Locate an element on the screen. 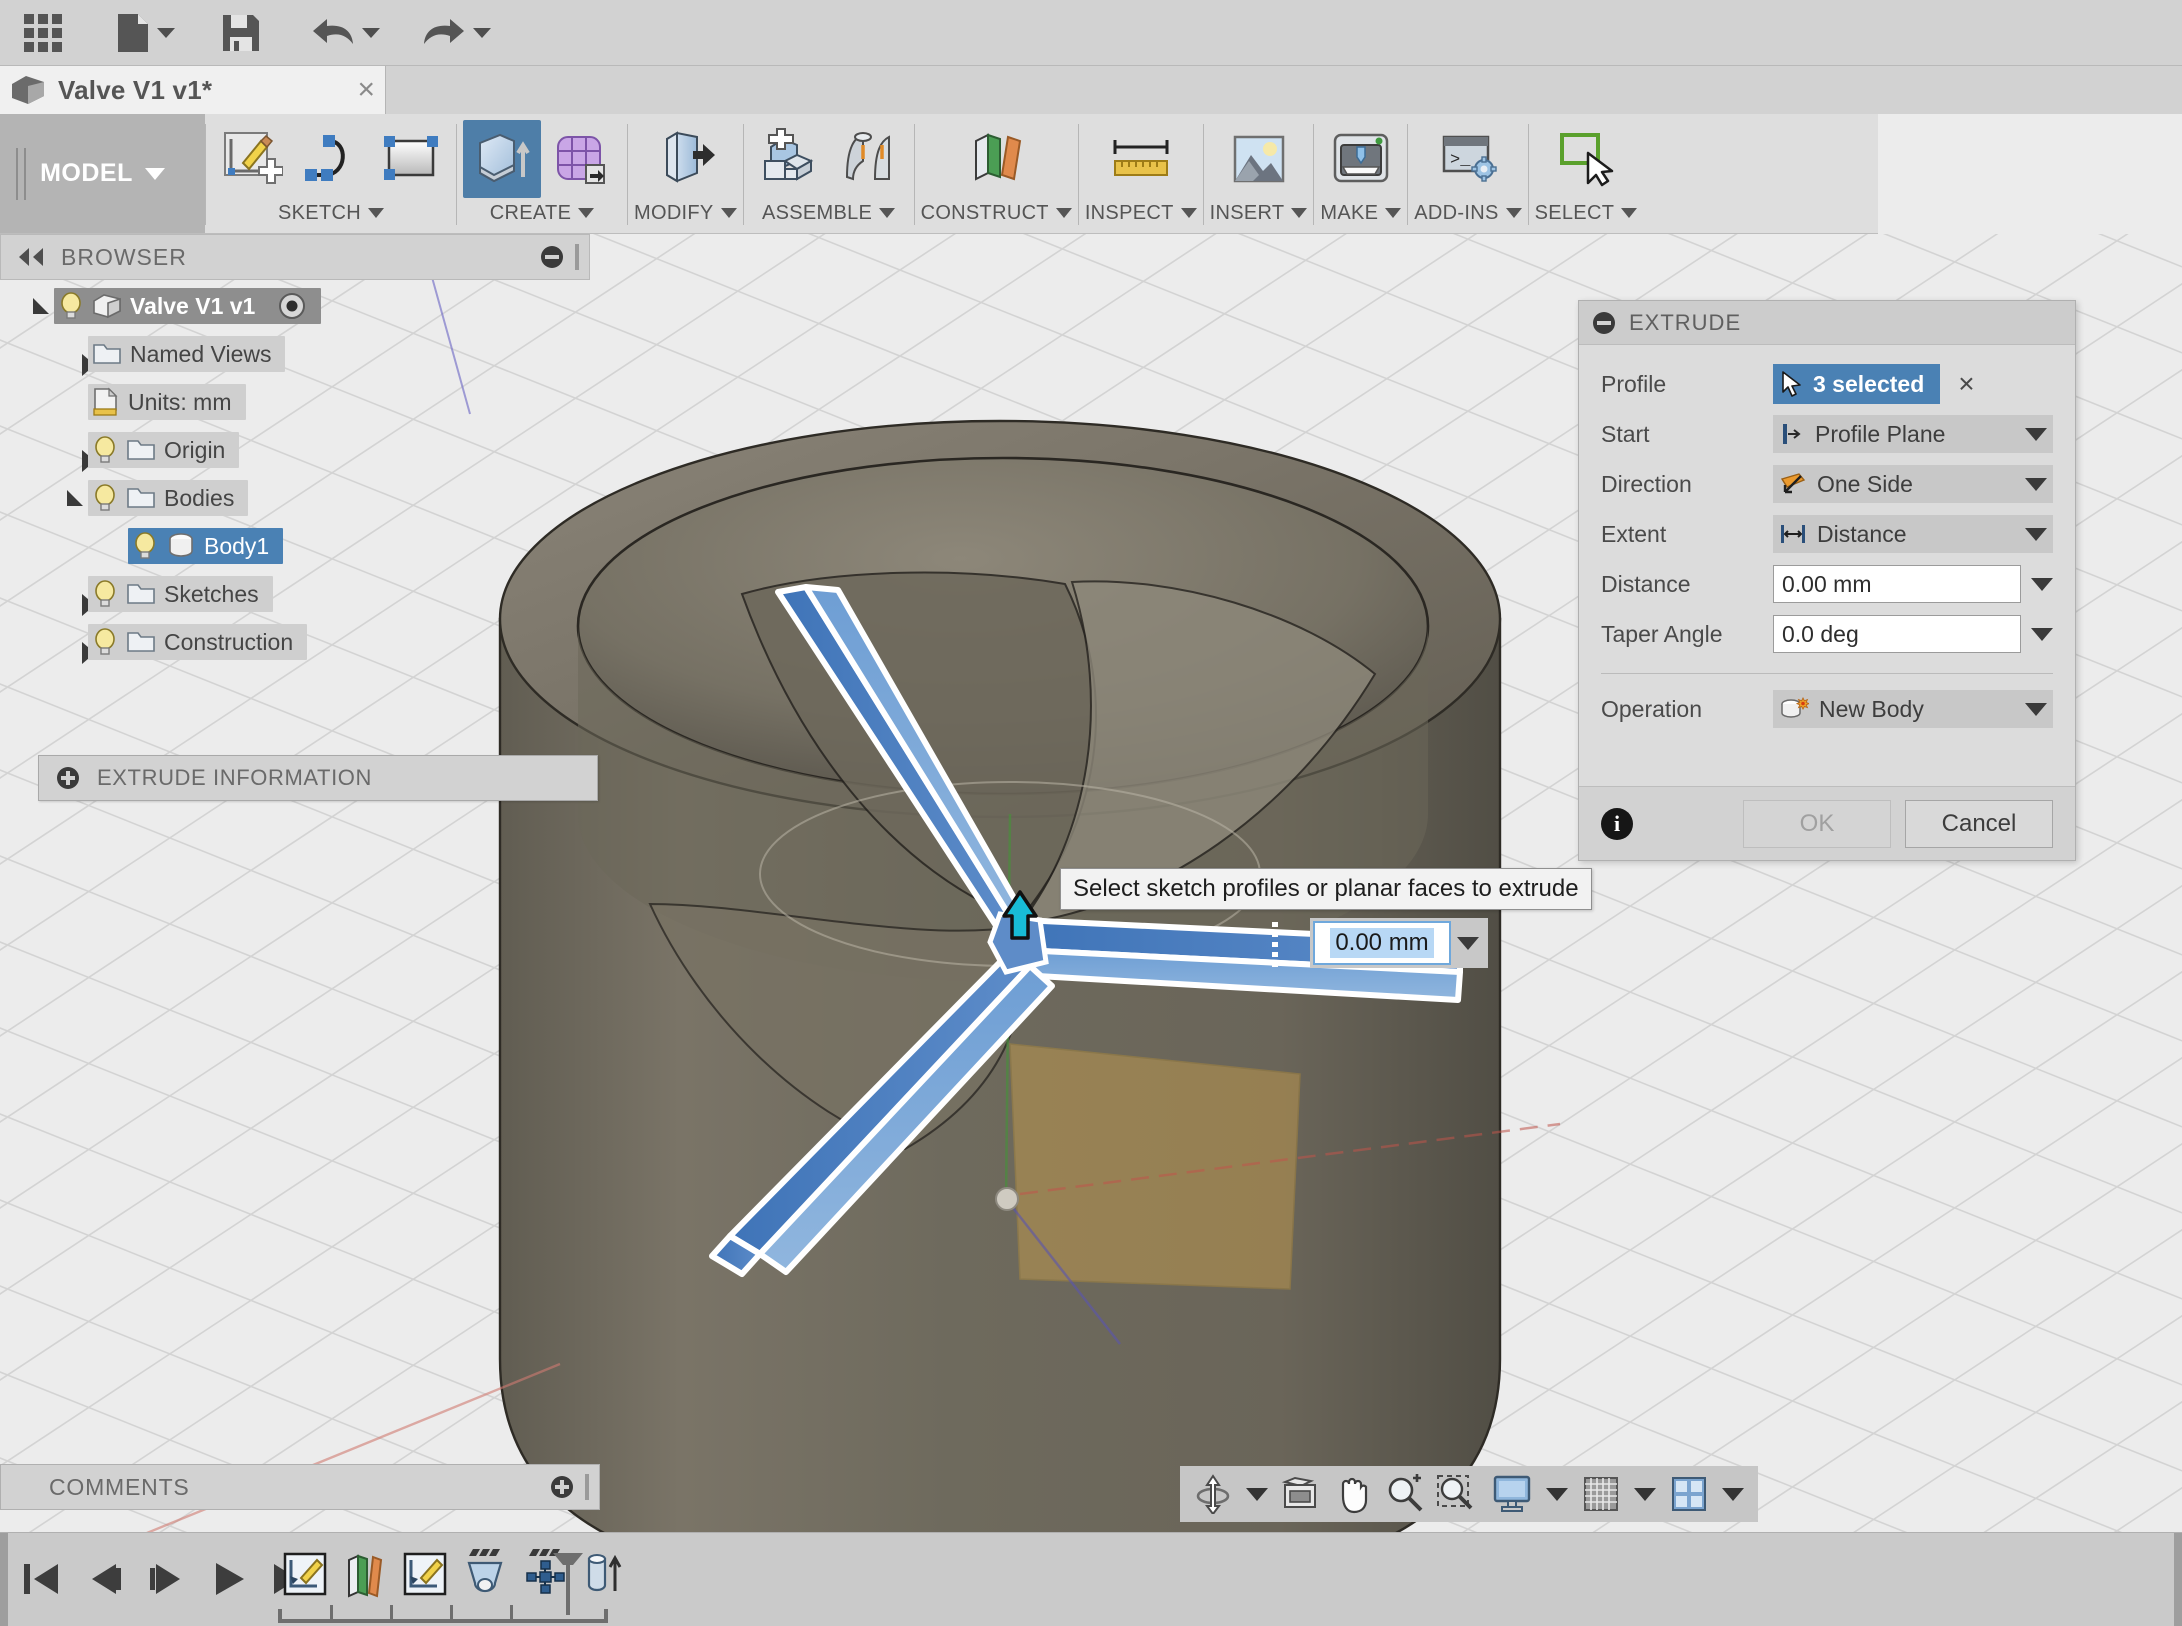  tree-item-origin: Origin is located at coordinates (300, 450).